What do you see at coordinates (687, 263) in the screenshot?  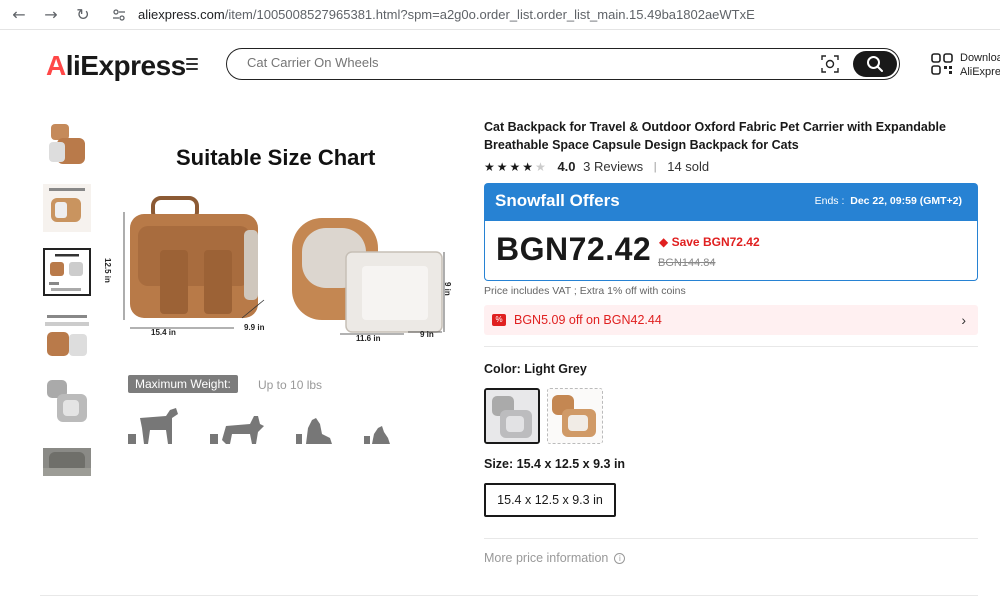 I see `original-price: BGN144.84` at bounding box center [687, 263].